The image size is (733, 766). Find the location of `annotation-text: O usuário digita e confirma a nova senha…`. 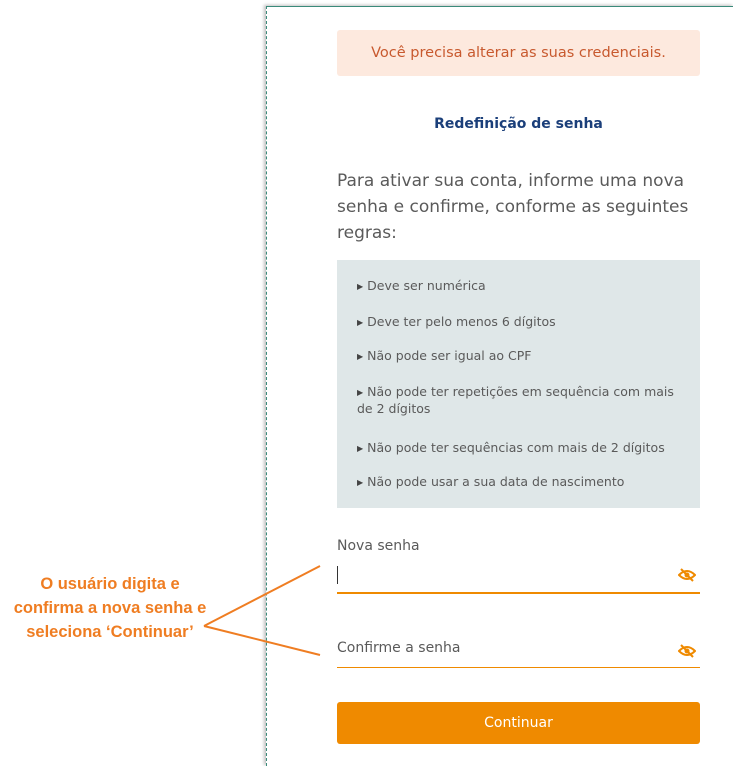

annotation-text: O usuário digita e confirma a nova senha… is located at coordinates (110, 608).